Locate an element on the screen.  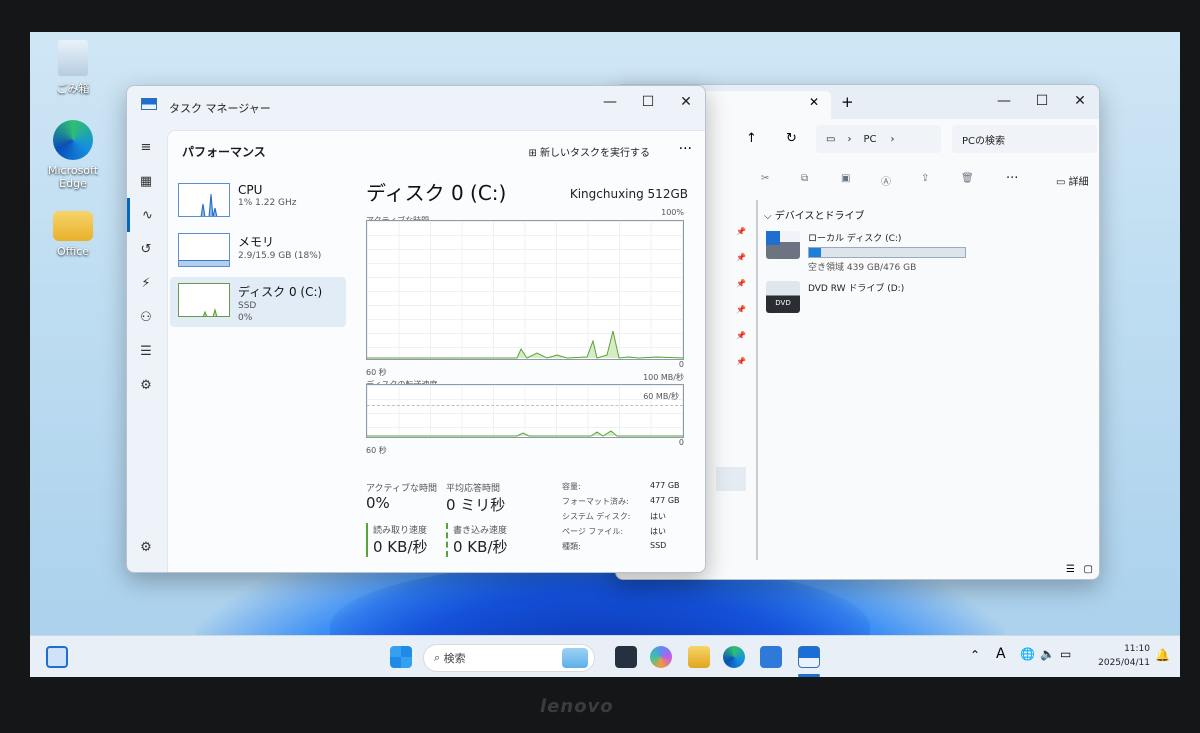
performance-icon: ∿ is located at coordinates (146, 215).